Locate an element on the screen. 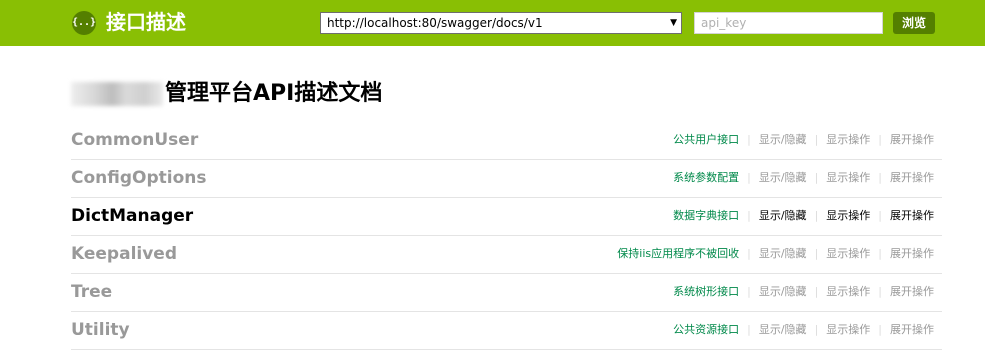 The width and height of the screenshot is (985, 350). resource-name: CommonUser is located at coordinates (134, 140).